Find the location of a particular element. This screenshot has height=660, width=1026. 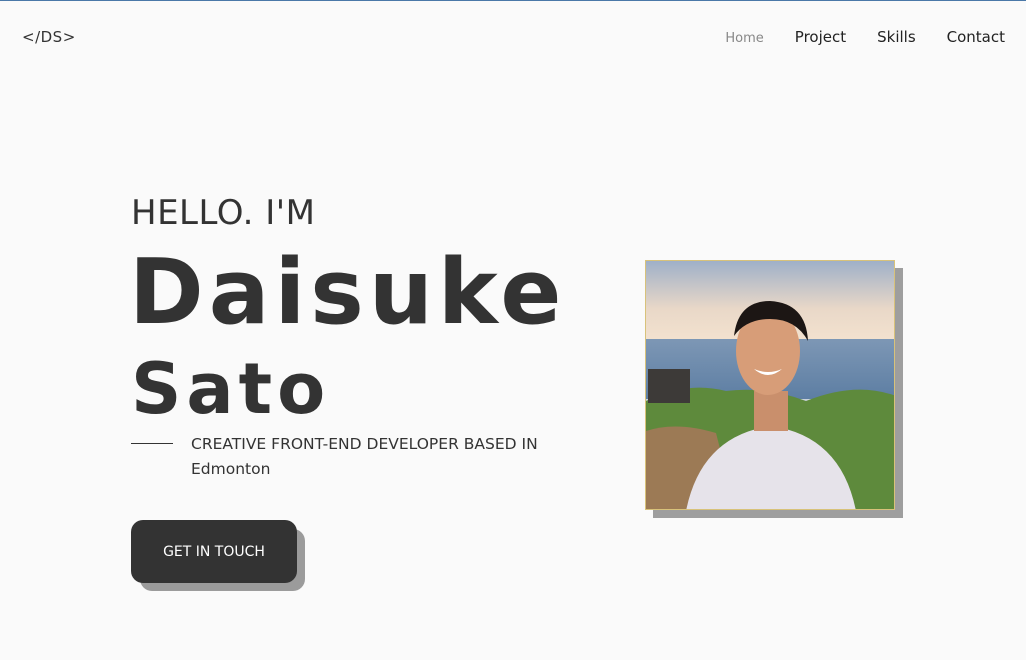

get-in-touch-button: GET IN TOUCH is located at coordinates (214, 551).